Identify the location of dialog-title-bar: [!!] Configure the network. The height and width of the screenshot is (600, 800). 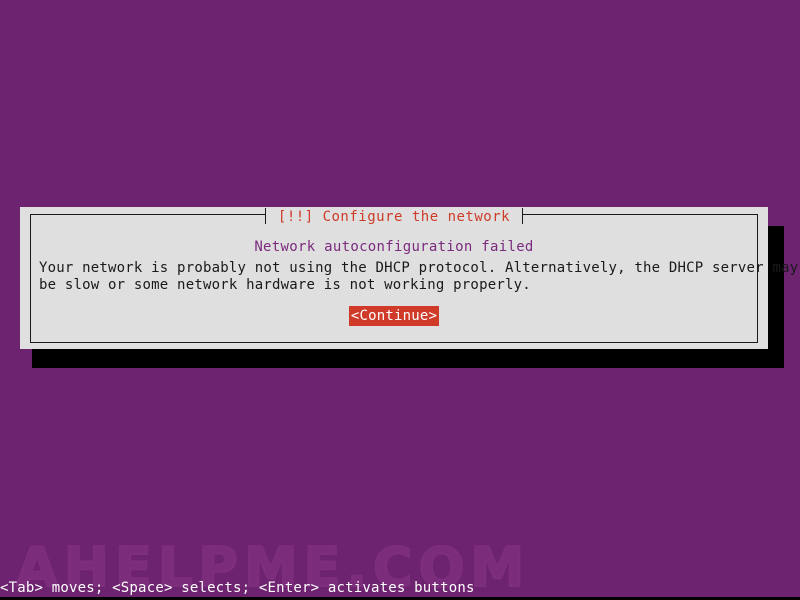
(394, 217).